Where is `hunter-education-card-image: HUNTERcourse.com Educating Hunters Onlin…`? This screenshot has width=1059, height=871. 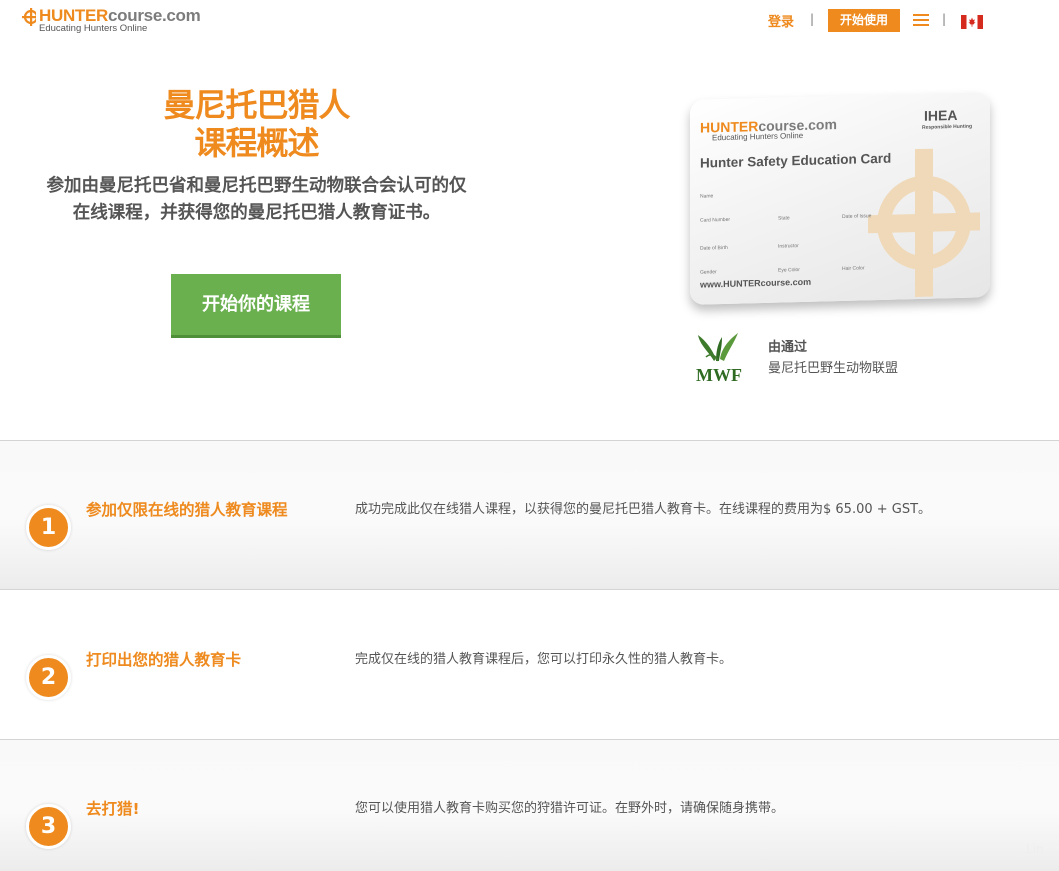 hunter-education-card-image: HUNTERcourse.com Educating Hunters Onlin… is located at coordinates (841, 201).